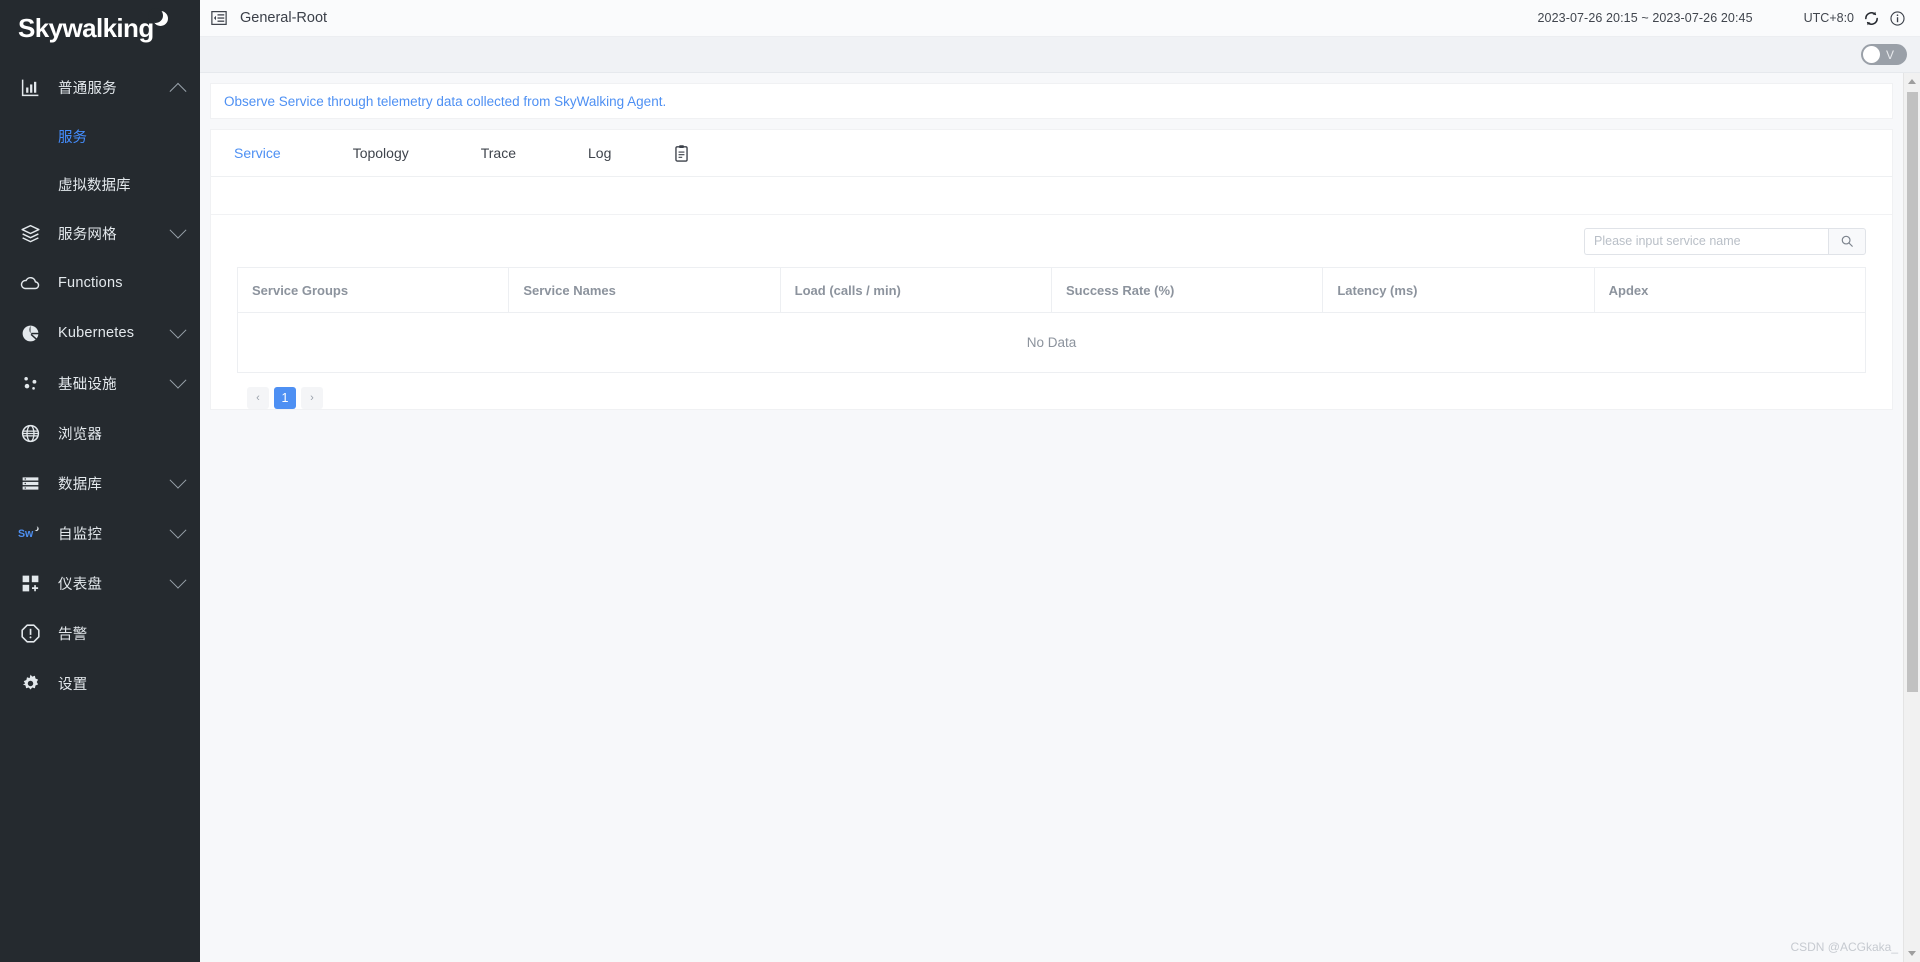 The height and width of the screenshot is (962, 1920). I want to click on brand-name: Skywalking, so click(86, 28).